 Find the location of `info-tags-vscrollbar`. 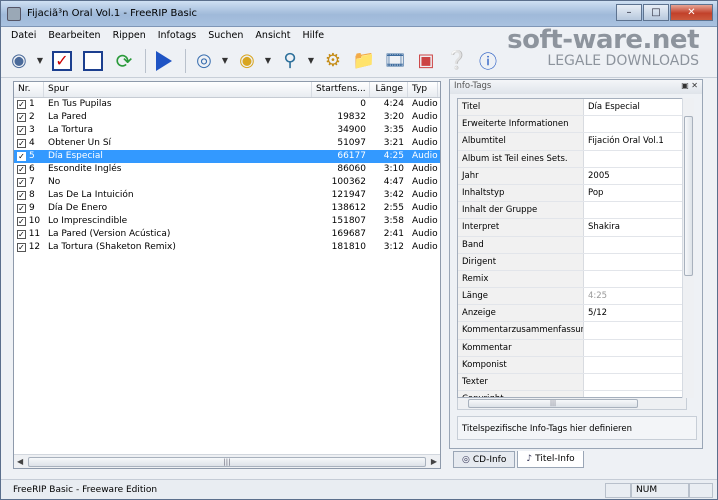

info-tags-vscrollbar is located at coordinates (688, 248).